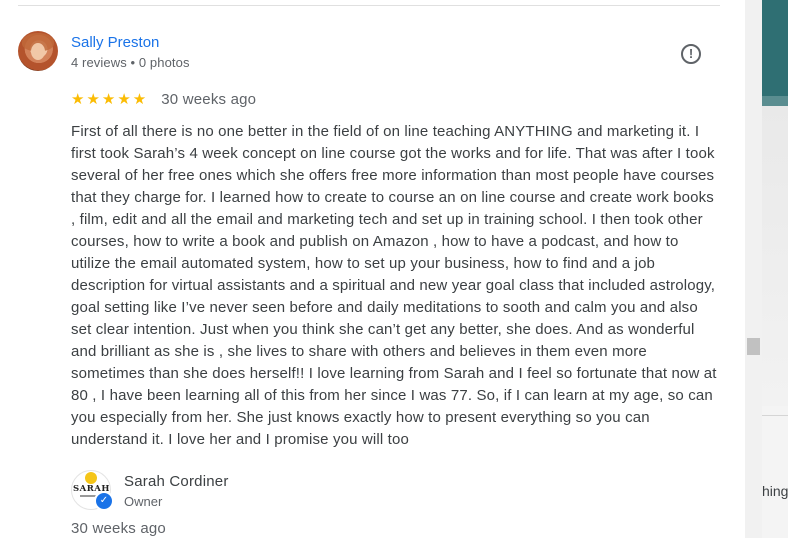 This screenshot has height=538, width=788. Describe the element at coordinates (92, 490) in the screenshot. I see `owner-avatar: SARAH ✓` at that location.